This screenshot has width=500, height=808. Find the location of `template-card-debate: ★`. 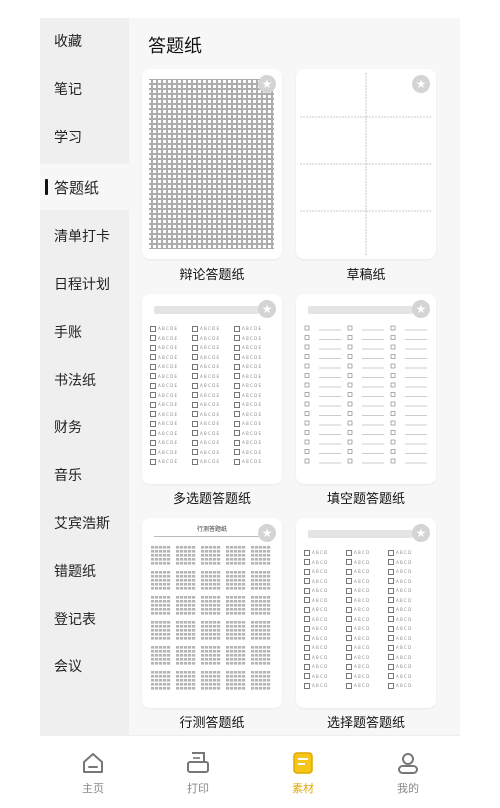

template-card-debate: ★ is located at coordinates (212, 164).